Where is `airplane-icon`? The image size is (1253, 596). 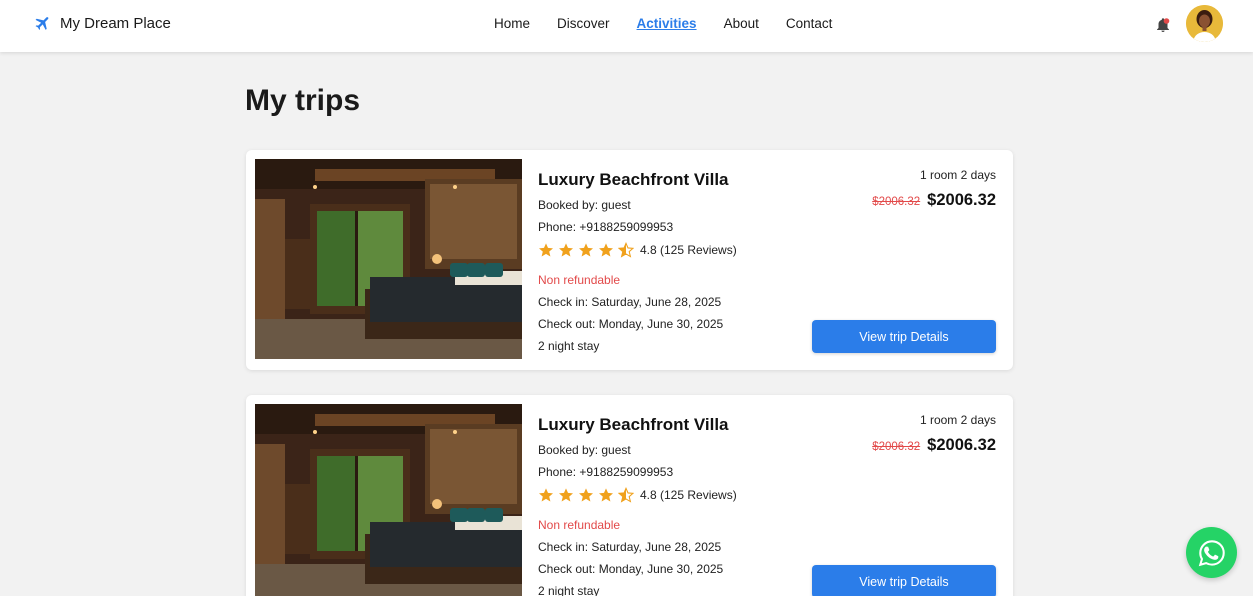 airplane-icon is located at coordinates (42, 23).